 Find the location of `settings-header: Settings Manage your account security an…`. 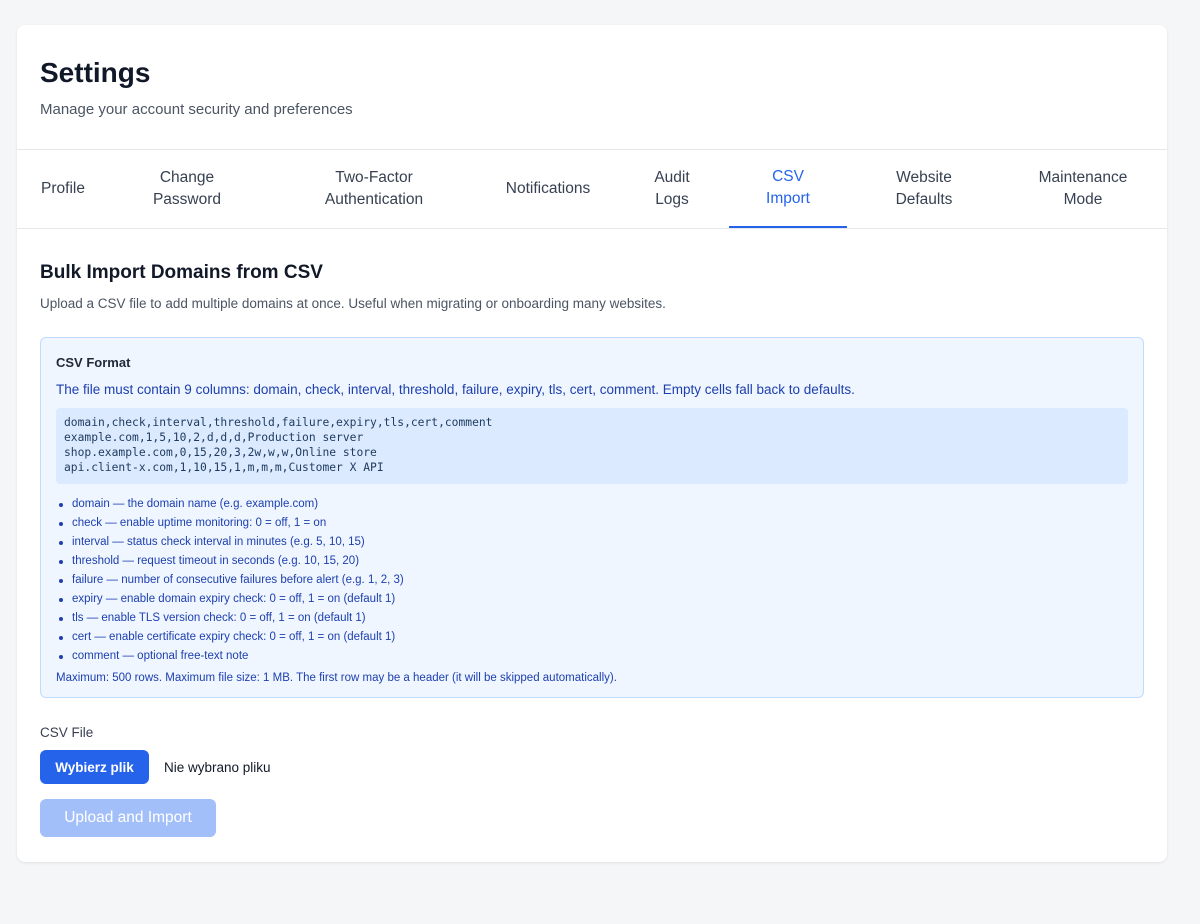

settings-header: Settings Manage your account security an… is located at coordinates (592, 87).